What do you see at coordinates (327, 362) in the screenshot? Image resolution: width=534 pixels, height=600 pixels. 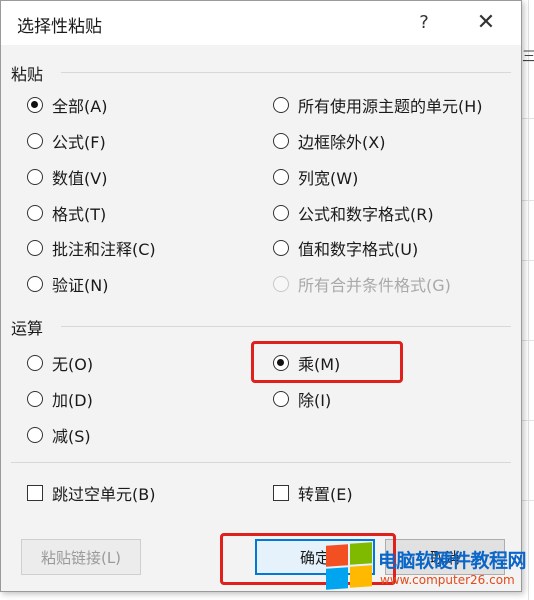 I see `multiply-highlight-box` at bounding box center [327, 362].